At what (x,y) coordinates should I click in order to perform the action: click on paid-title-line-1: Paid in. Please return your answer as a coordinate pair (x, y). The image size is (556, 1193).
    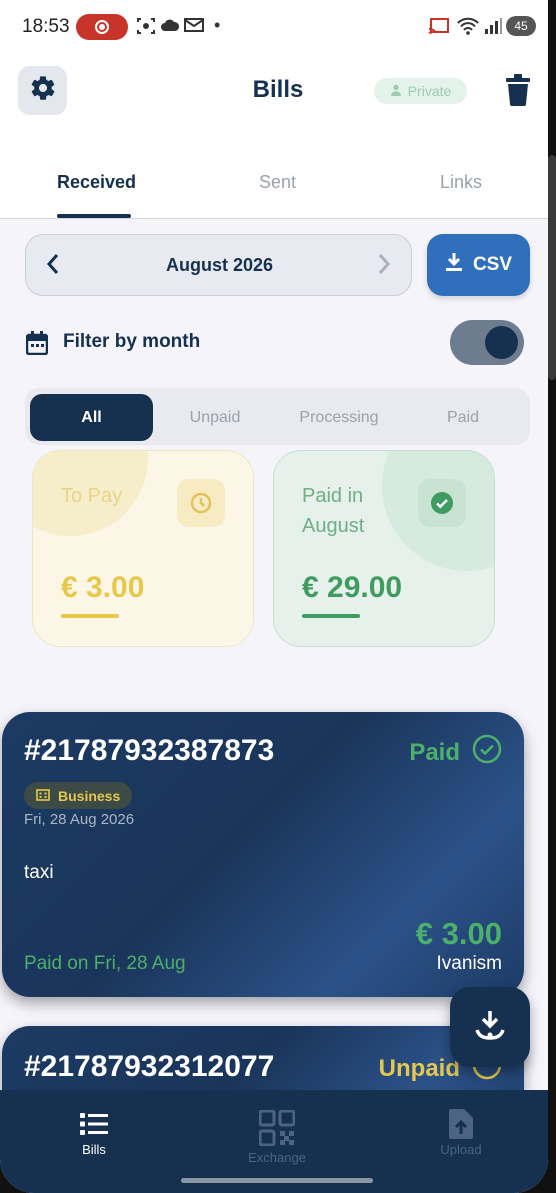
    Looking at the image, I should click on (333, 496).